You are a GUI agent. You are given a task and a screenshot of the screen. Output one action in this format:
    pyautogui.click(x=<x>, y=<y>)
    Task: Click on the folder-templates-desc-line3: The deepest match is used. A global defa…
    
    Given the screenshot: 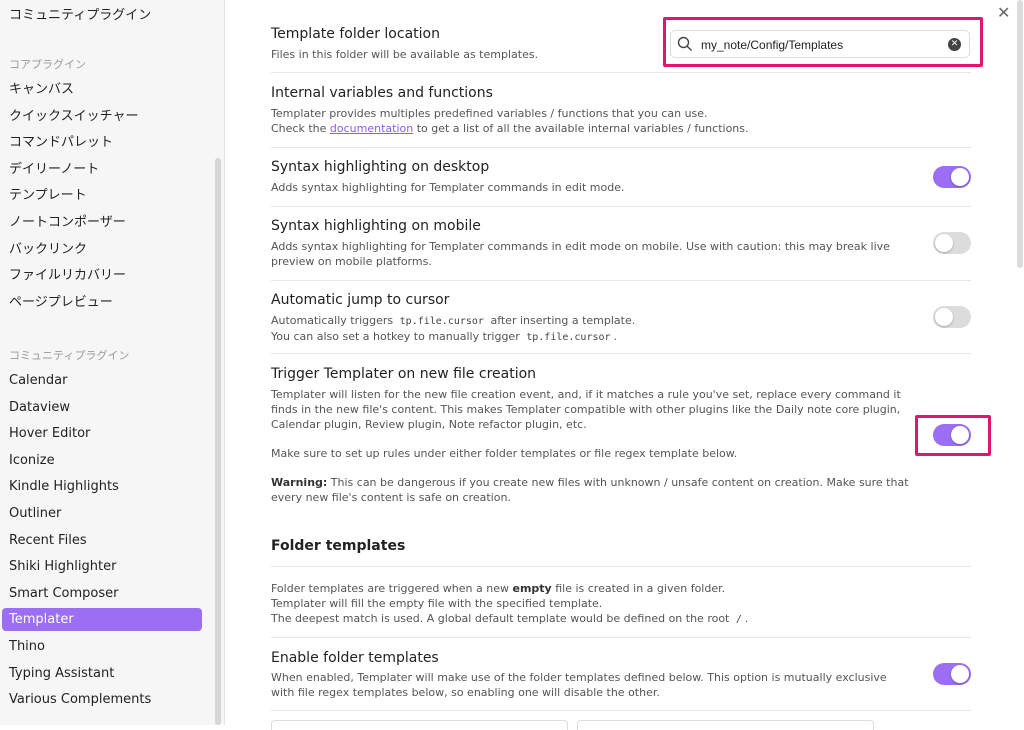 What is the action you would take?
    pyautogui.click(x=509, y=619)
    